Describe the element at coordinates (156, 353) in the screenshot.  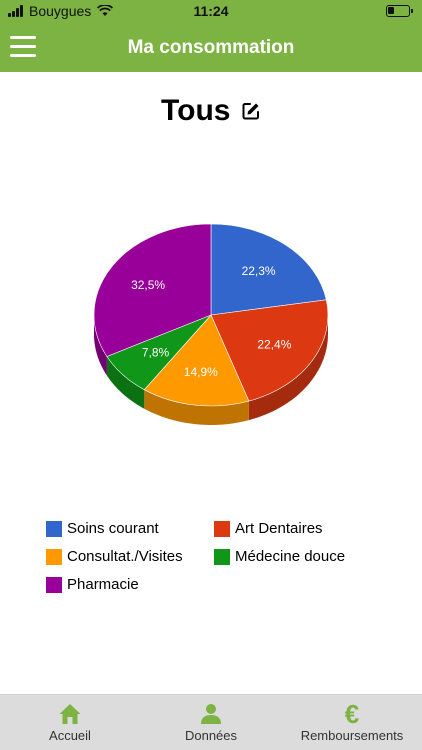
I see `pie-slice-label: 7,8%` at that location.